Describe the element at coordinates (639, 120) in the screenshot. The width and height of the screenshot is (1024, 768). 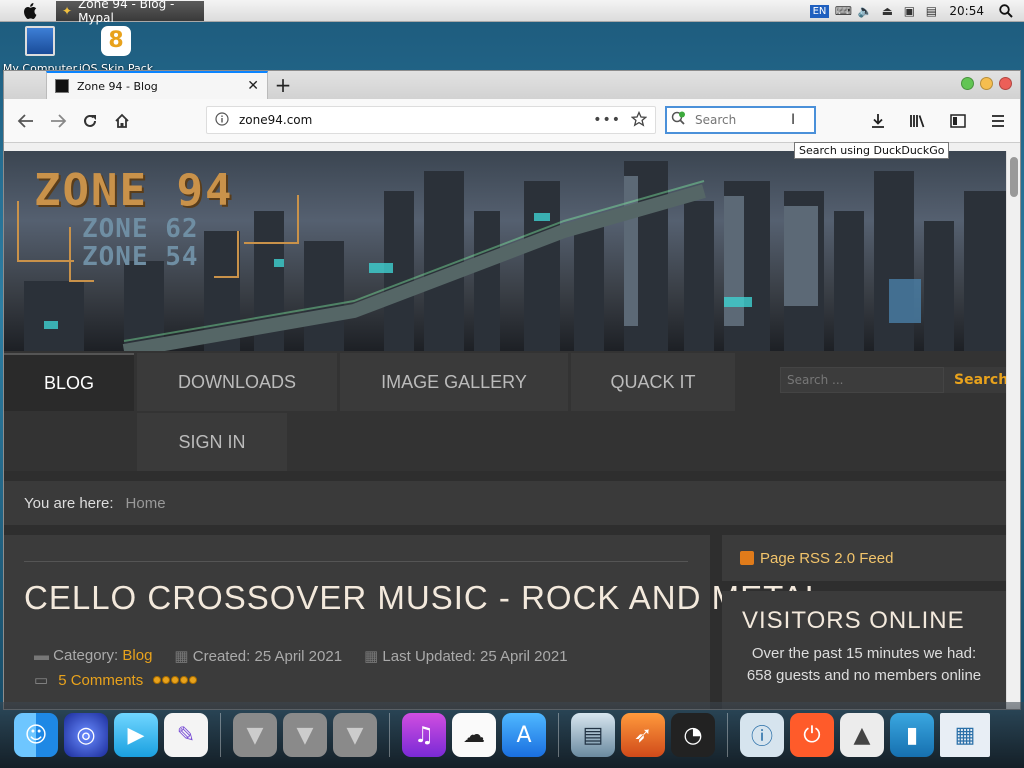
I see `bookmark-star-icon` at that location.